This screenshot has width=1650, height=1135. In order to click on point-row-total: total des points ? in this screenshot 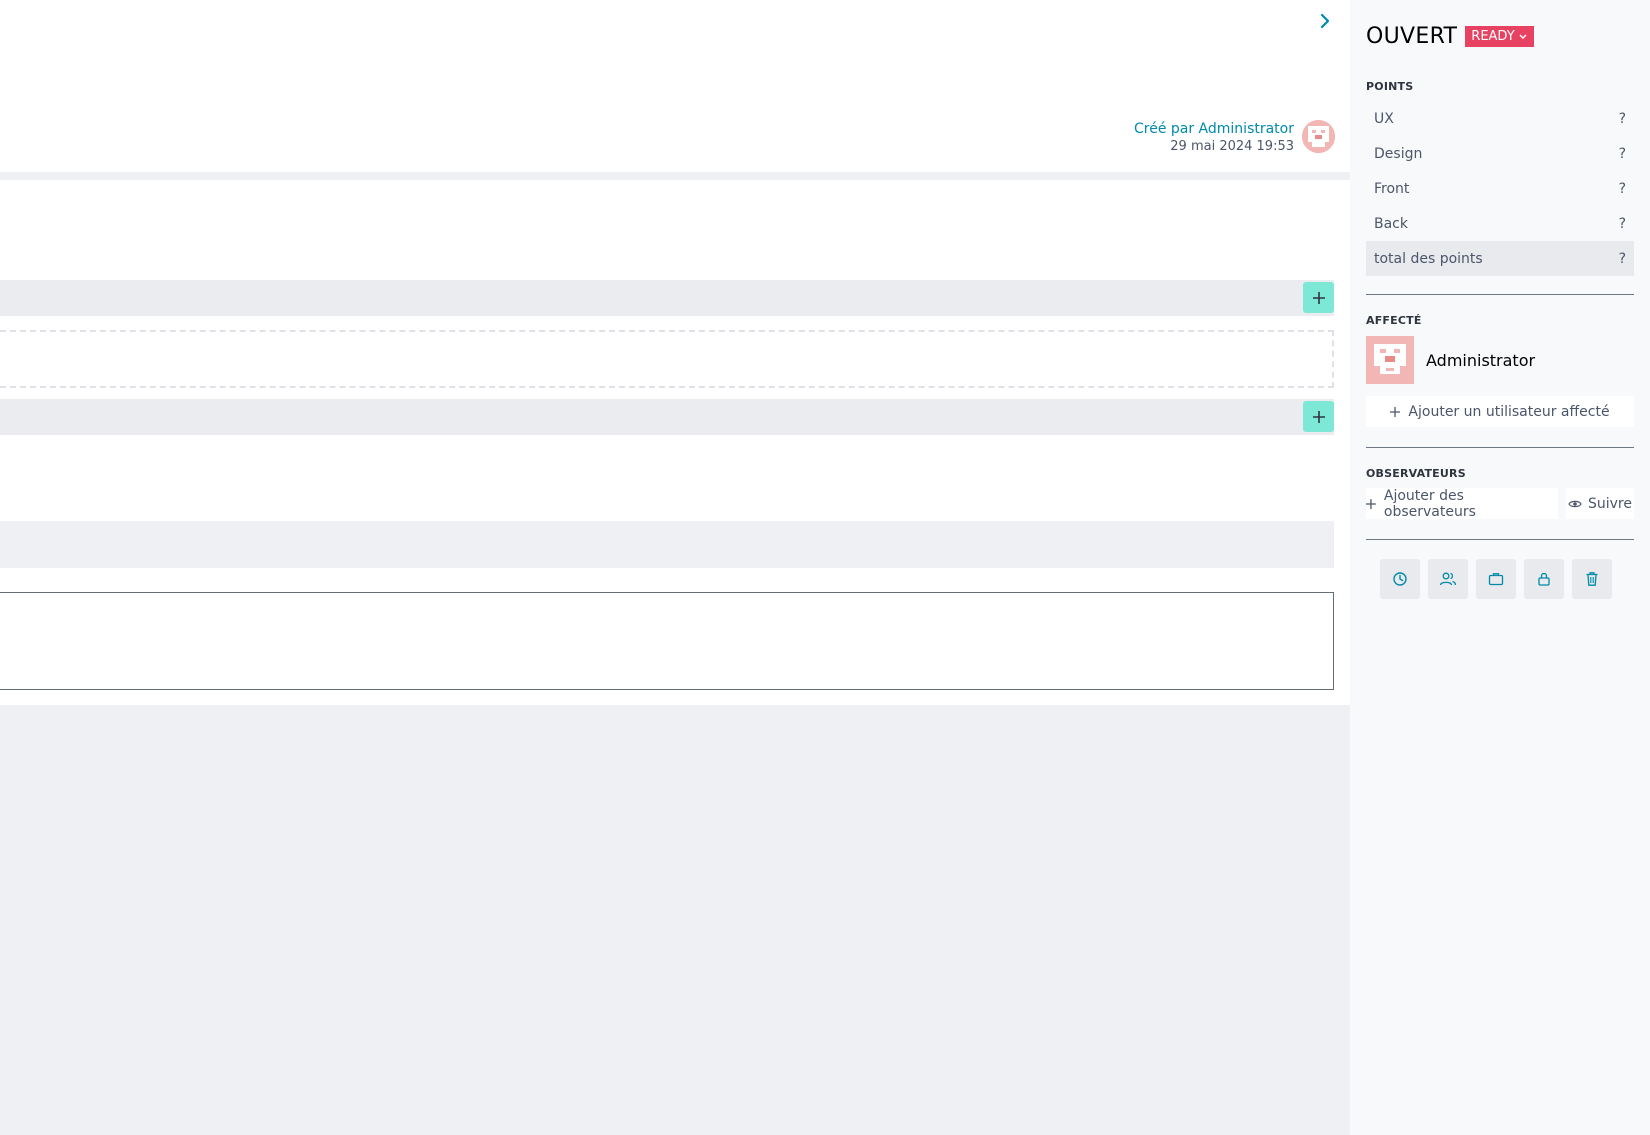, I will do `click(1500, 258)`.